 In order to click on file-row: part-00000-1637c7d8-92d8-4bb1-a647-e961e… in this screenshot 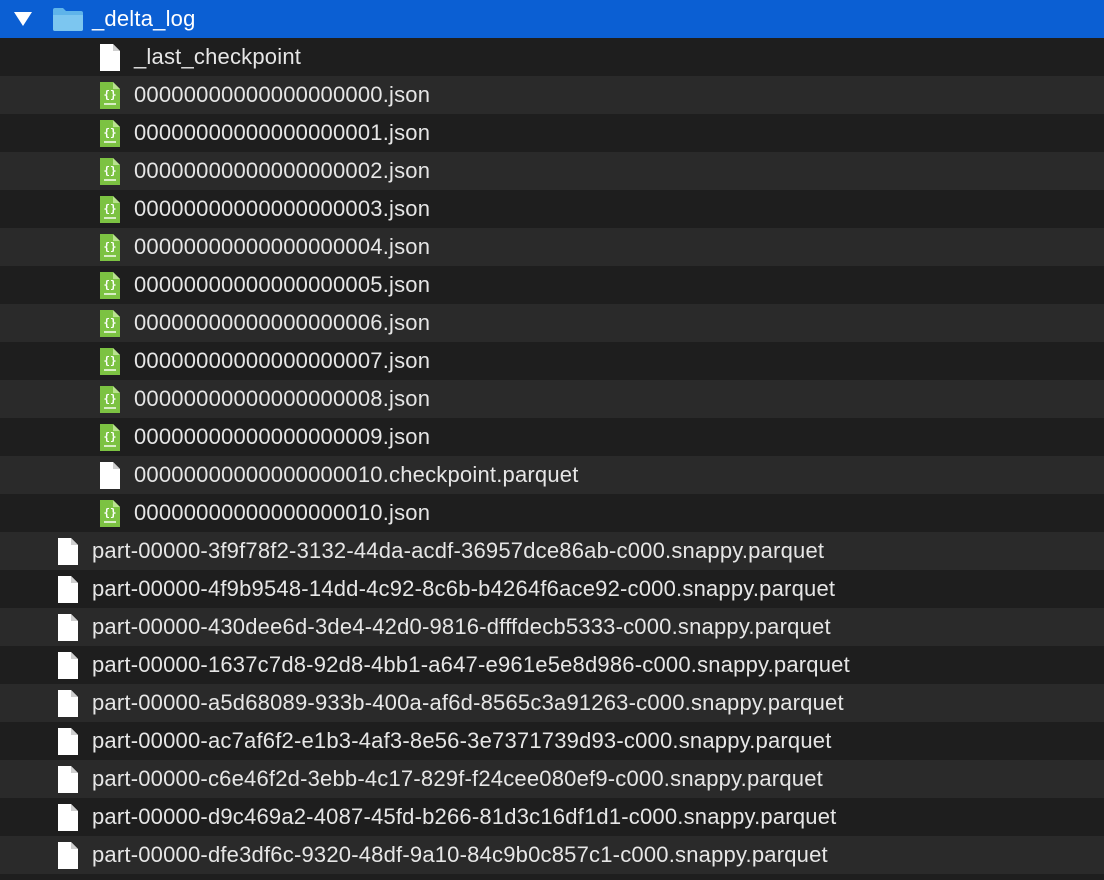, I will do `click(552, 665)`.